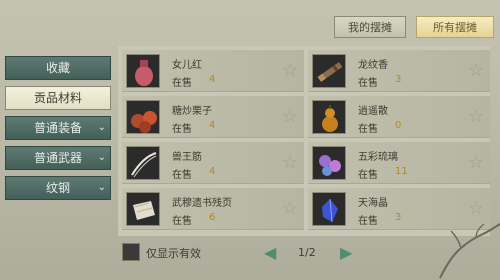  Describe the element at coordinates (212, 217) in the screenshot. I see `item-count: 6` at that location.